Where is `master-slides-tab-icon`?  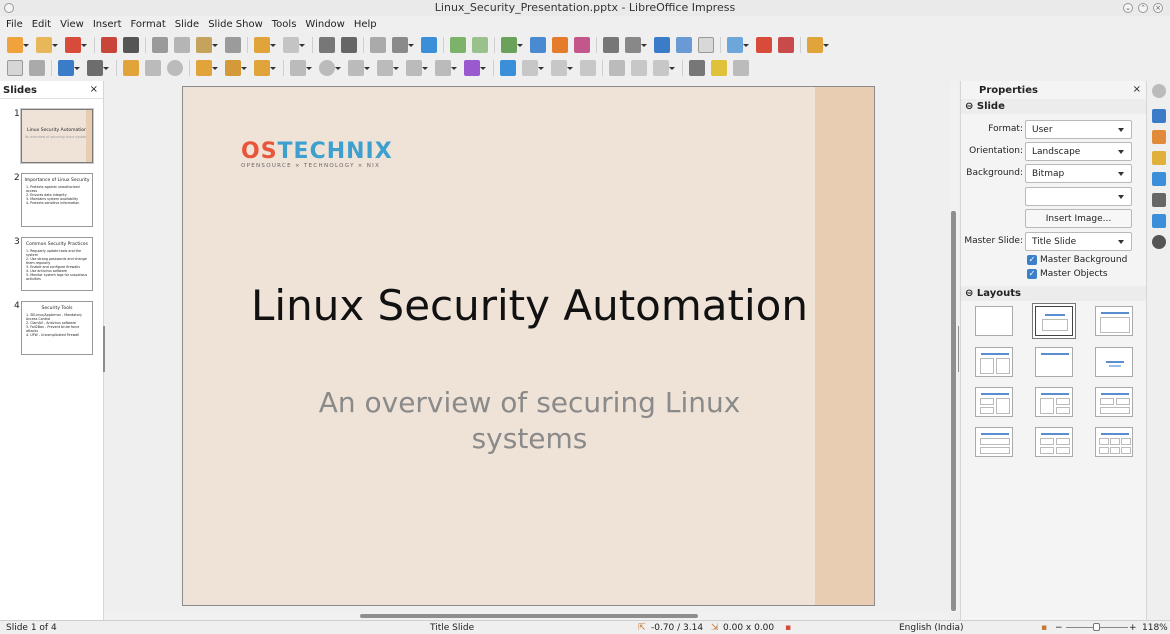 master-slides-tab-icon is located at coordinates (1159, 179).